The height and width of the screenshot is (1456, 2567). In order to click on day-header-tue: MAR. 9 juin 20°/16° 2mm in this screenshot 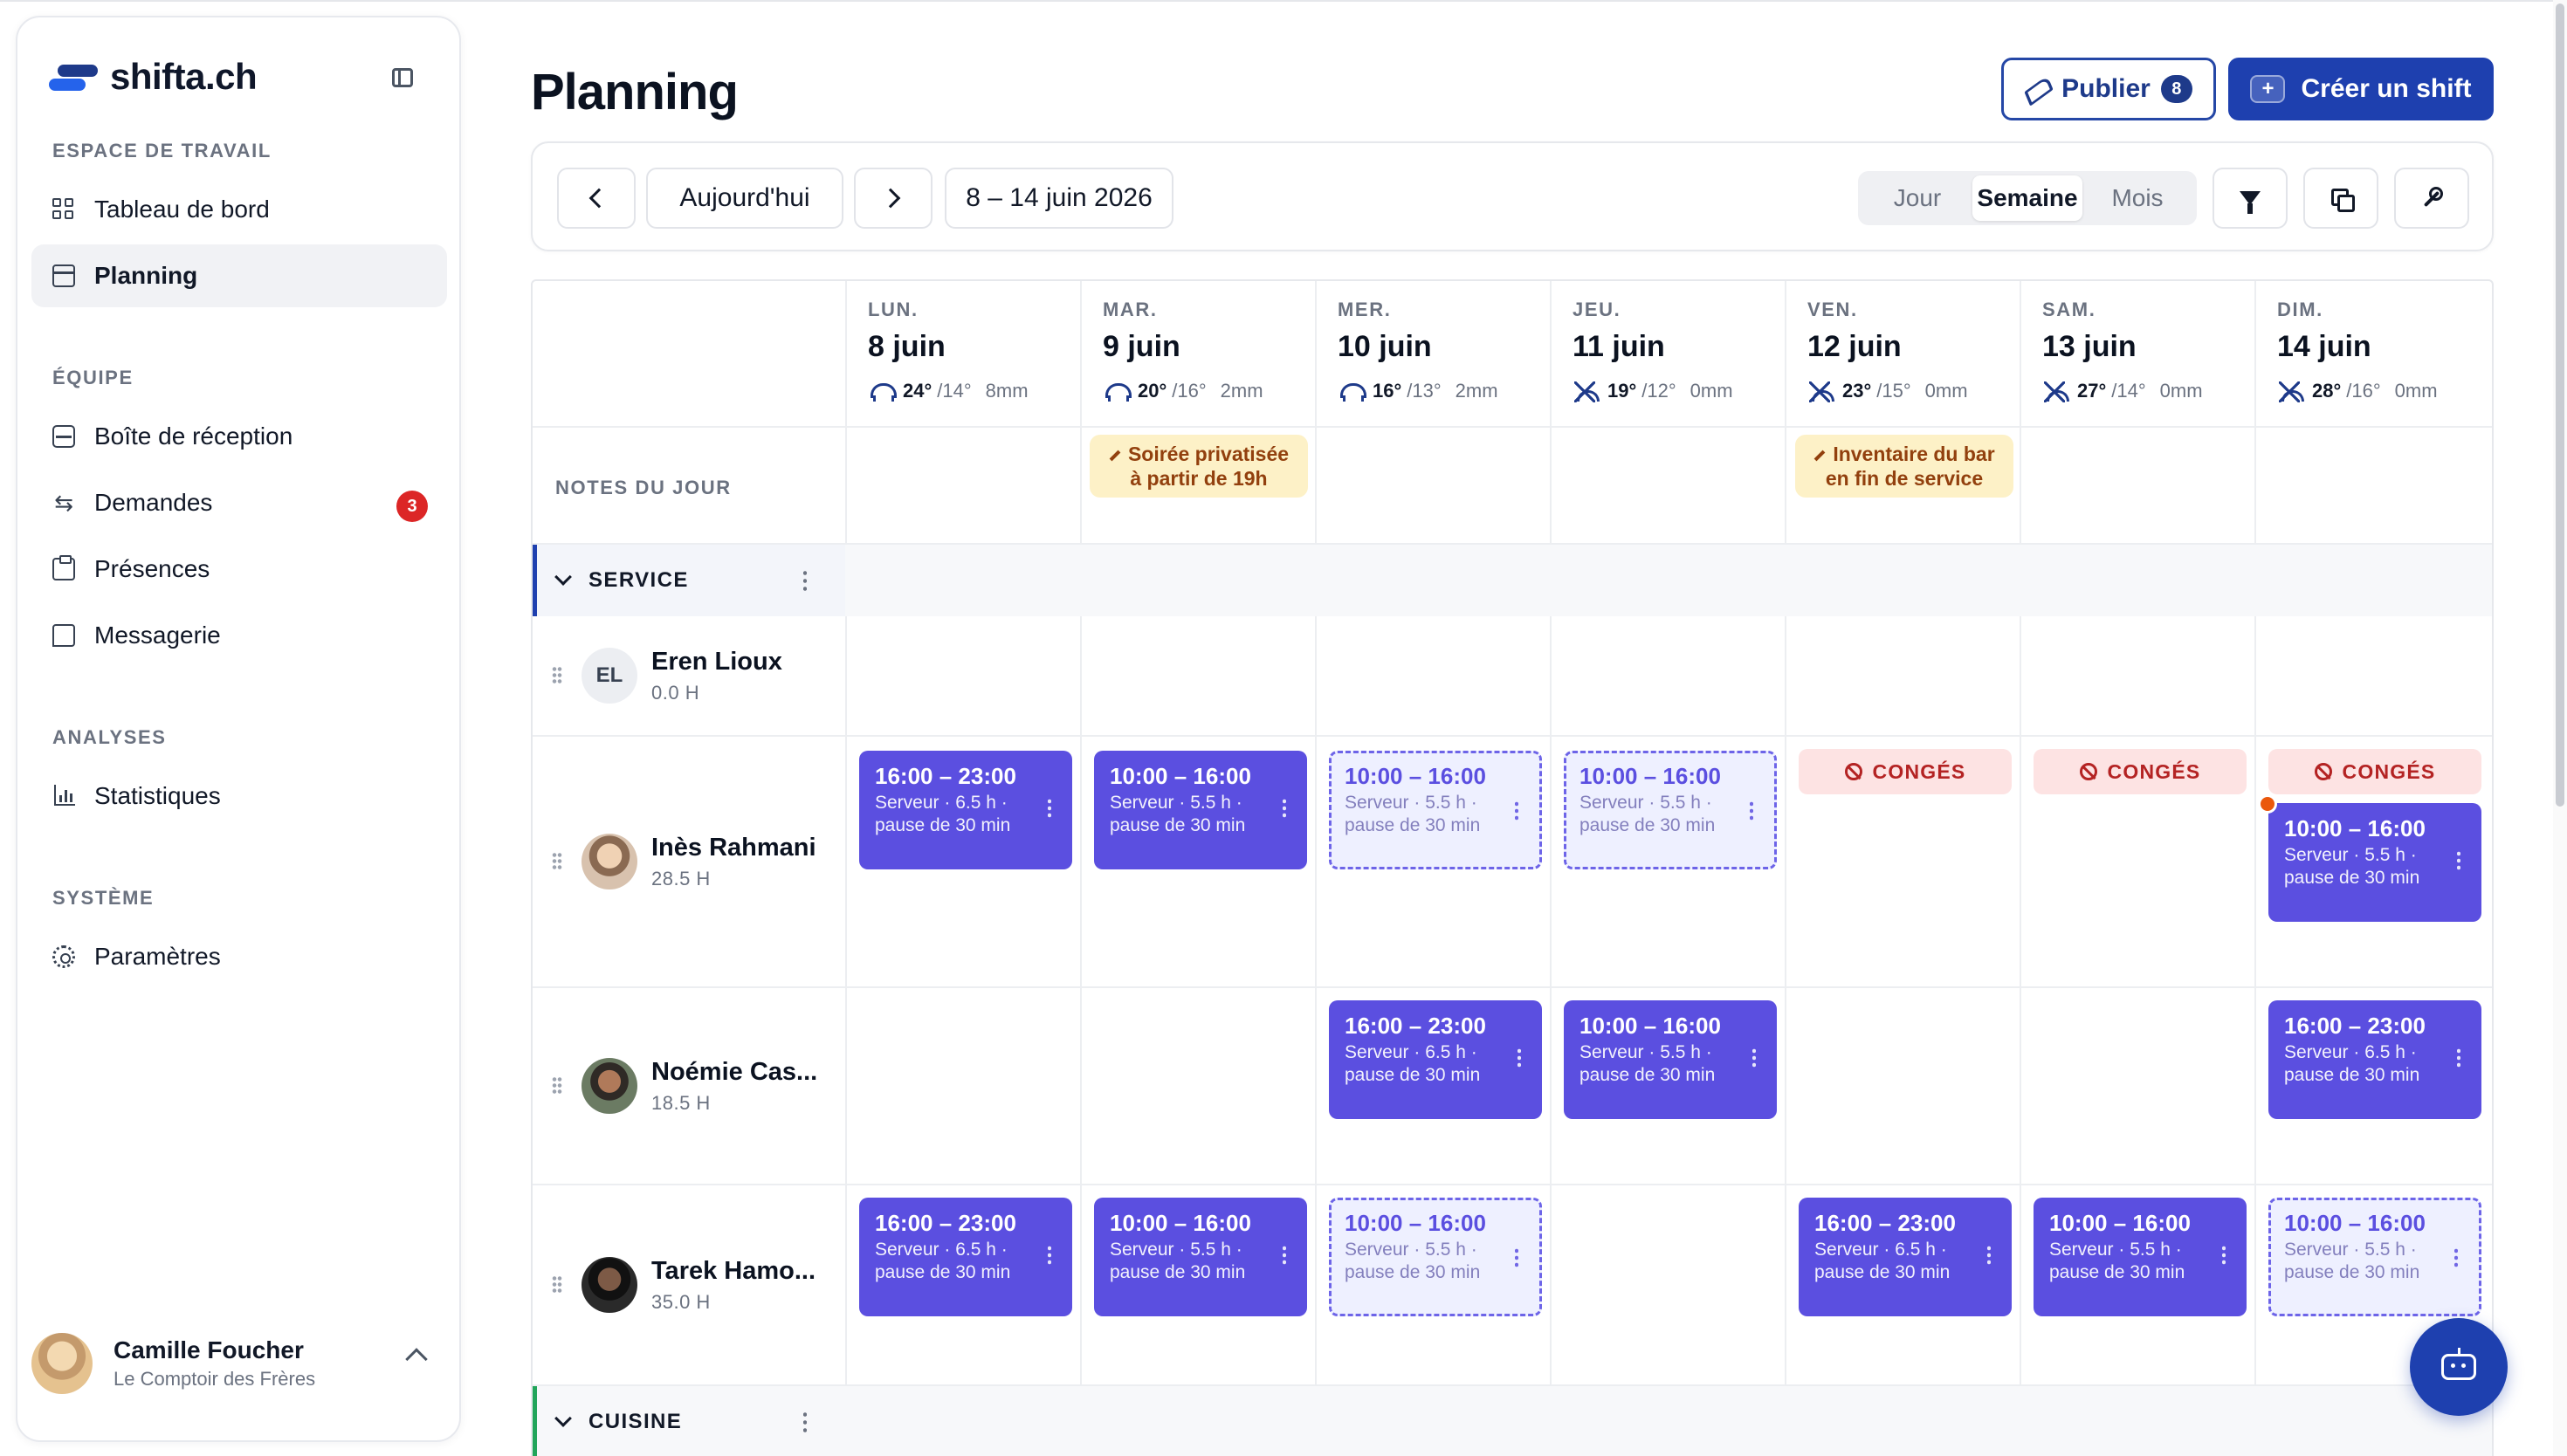, I will do `click(1199, 353)`.